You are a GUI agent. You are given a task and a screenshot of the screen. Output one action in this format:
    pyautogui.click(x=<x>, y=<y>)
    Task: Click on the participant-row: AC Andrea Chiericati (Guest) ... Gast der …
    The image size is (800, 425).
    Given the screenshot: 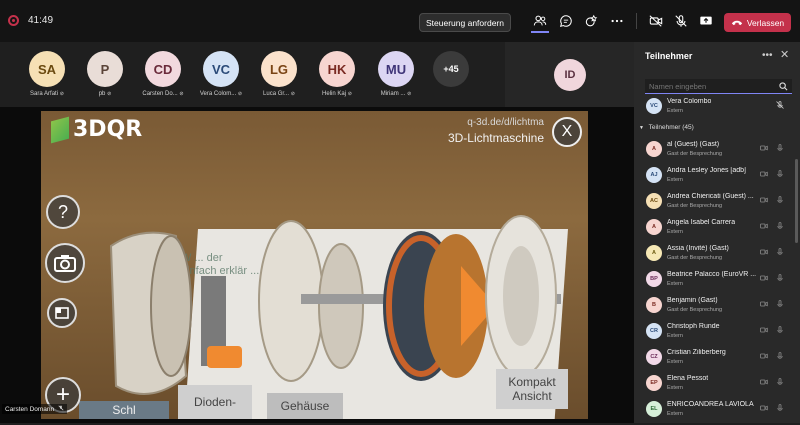 What is the action you would take?
    pyautogui.click(x=714, y=204)
    